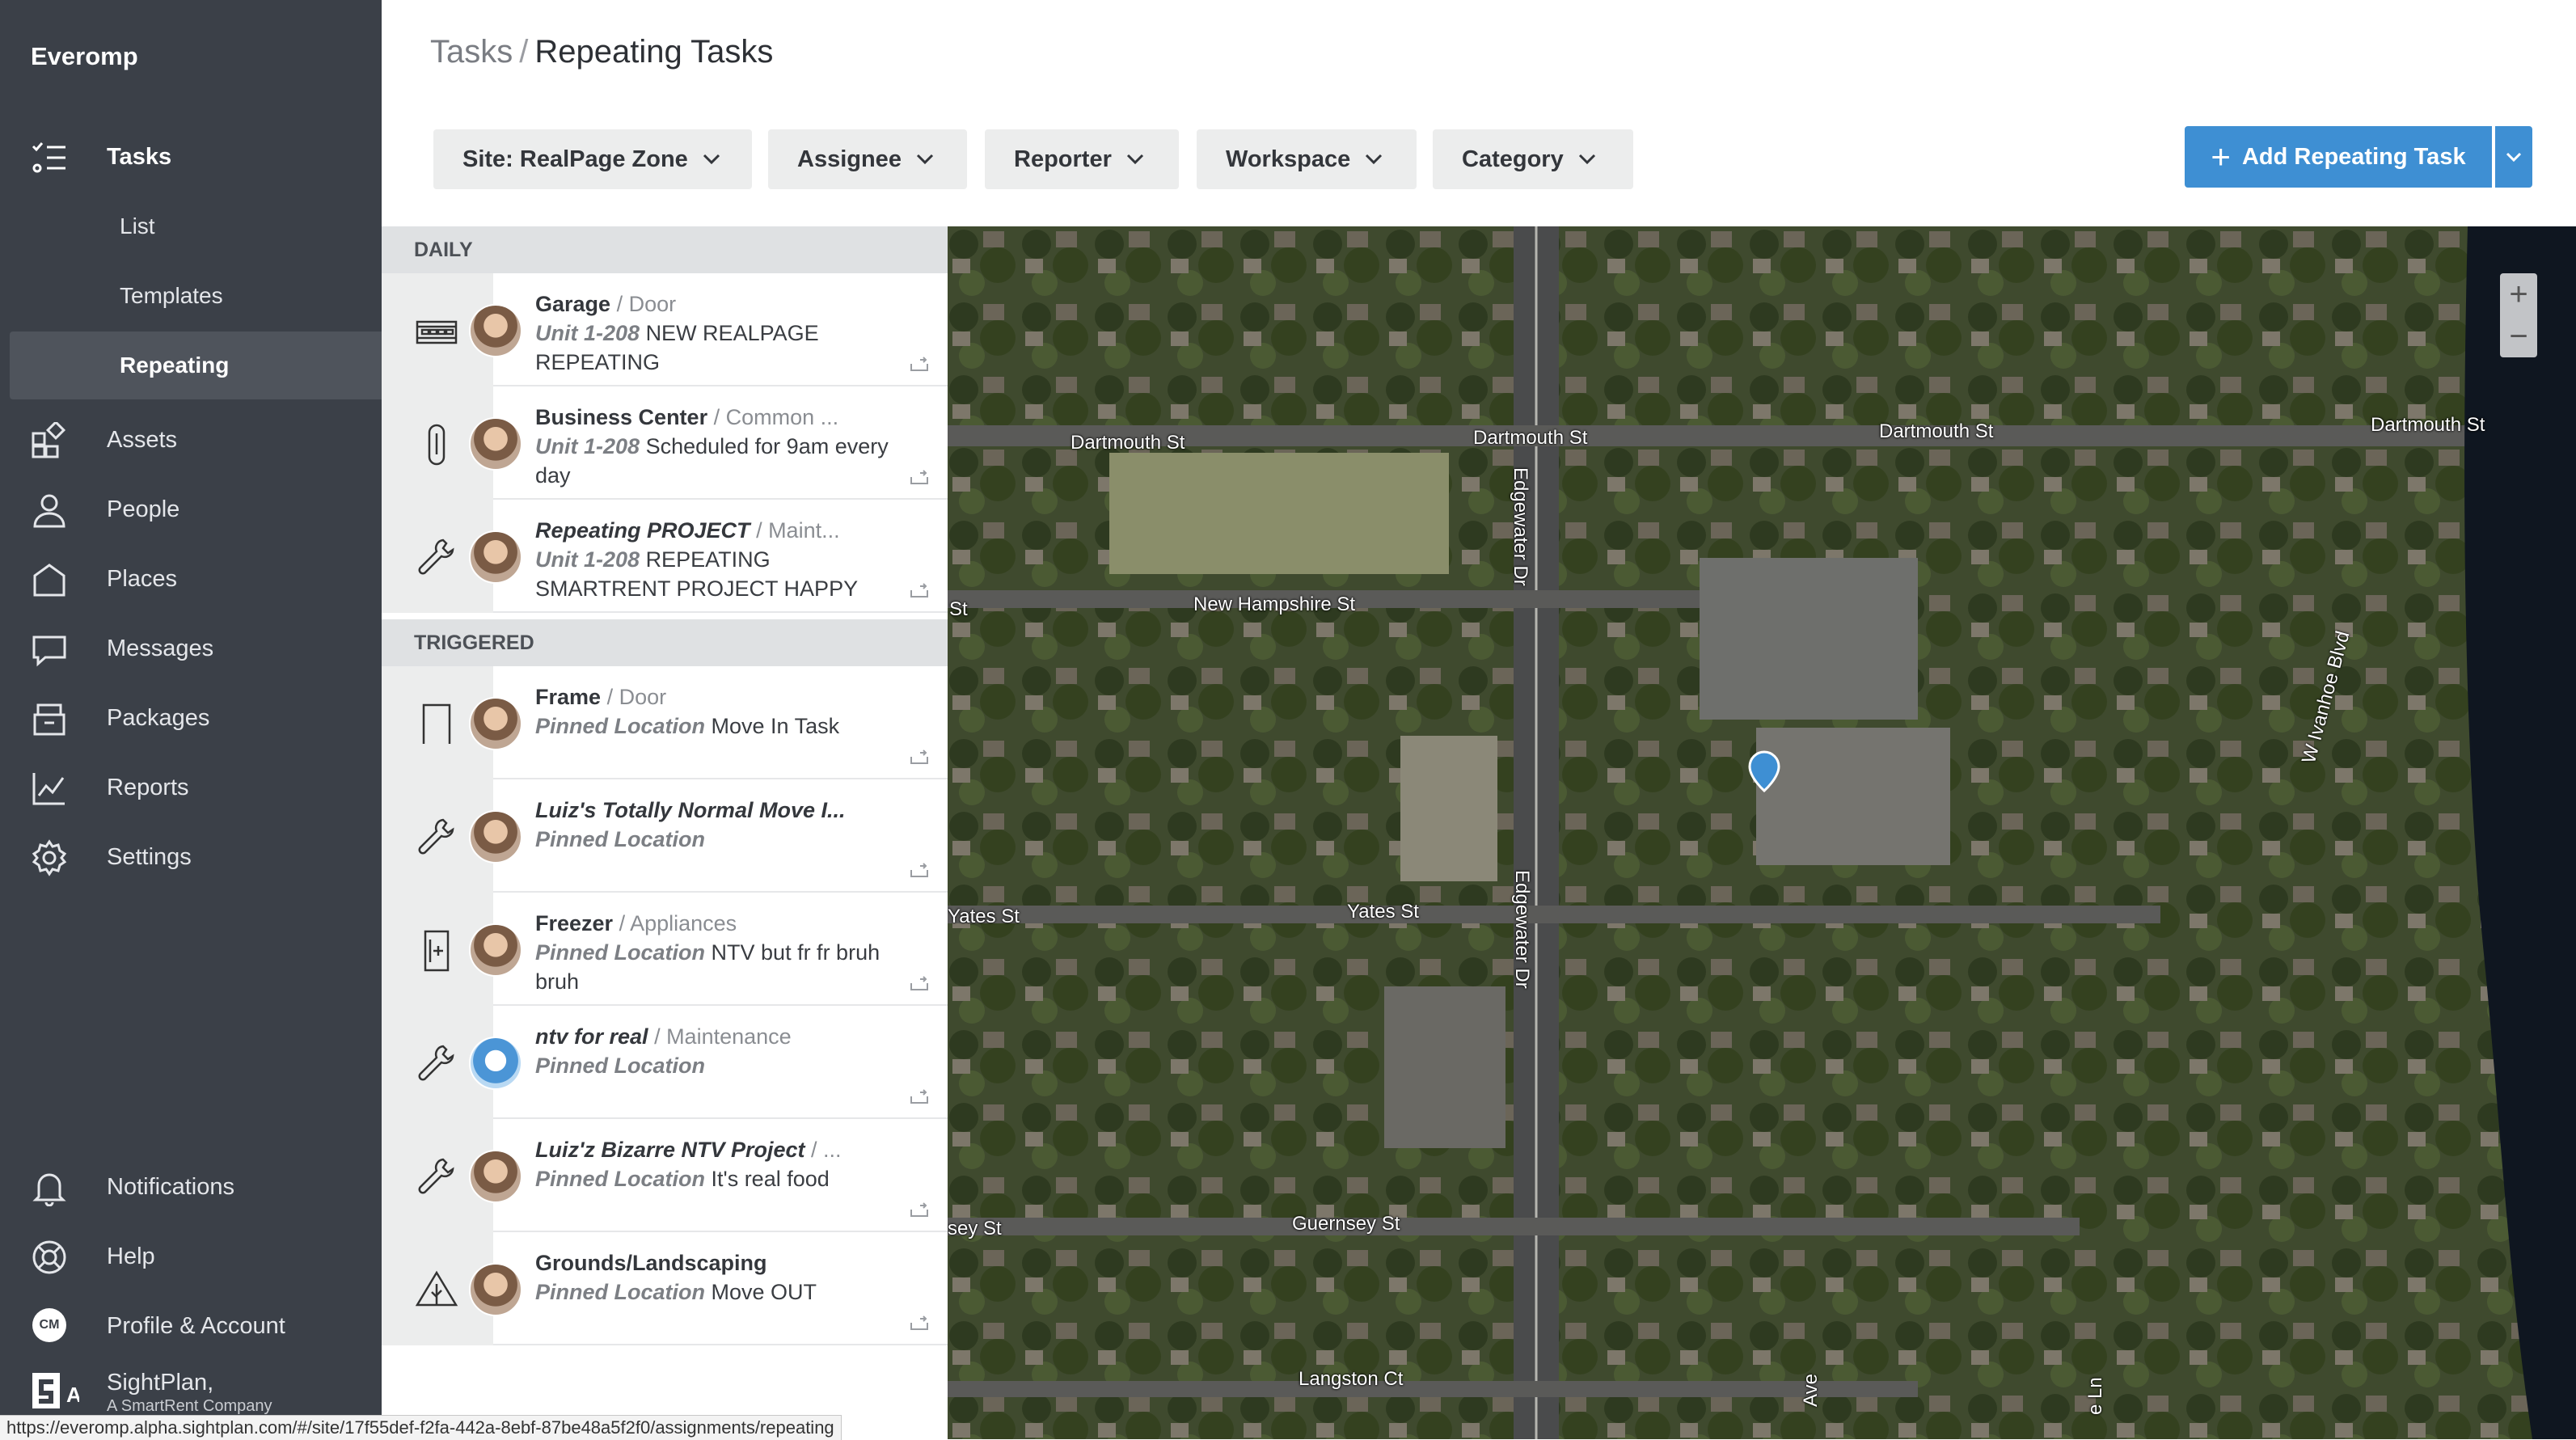 The image size is (2576, 1440). What do you see at coordinates (49, 580) in the screenshot?
I see `home-icon` at bounding box center [49, 580].